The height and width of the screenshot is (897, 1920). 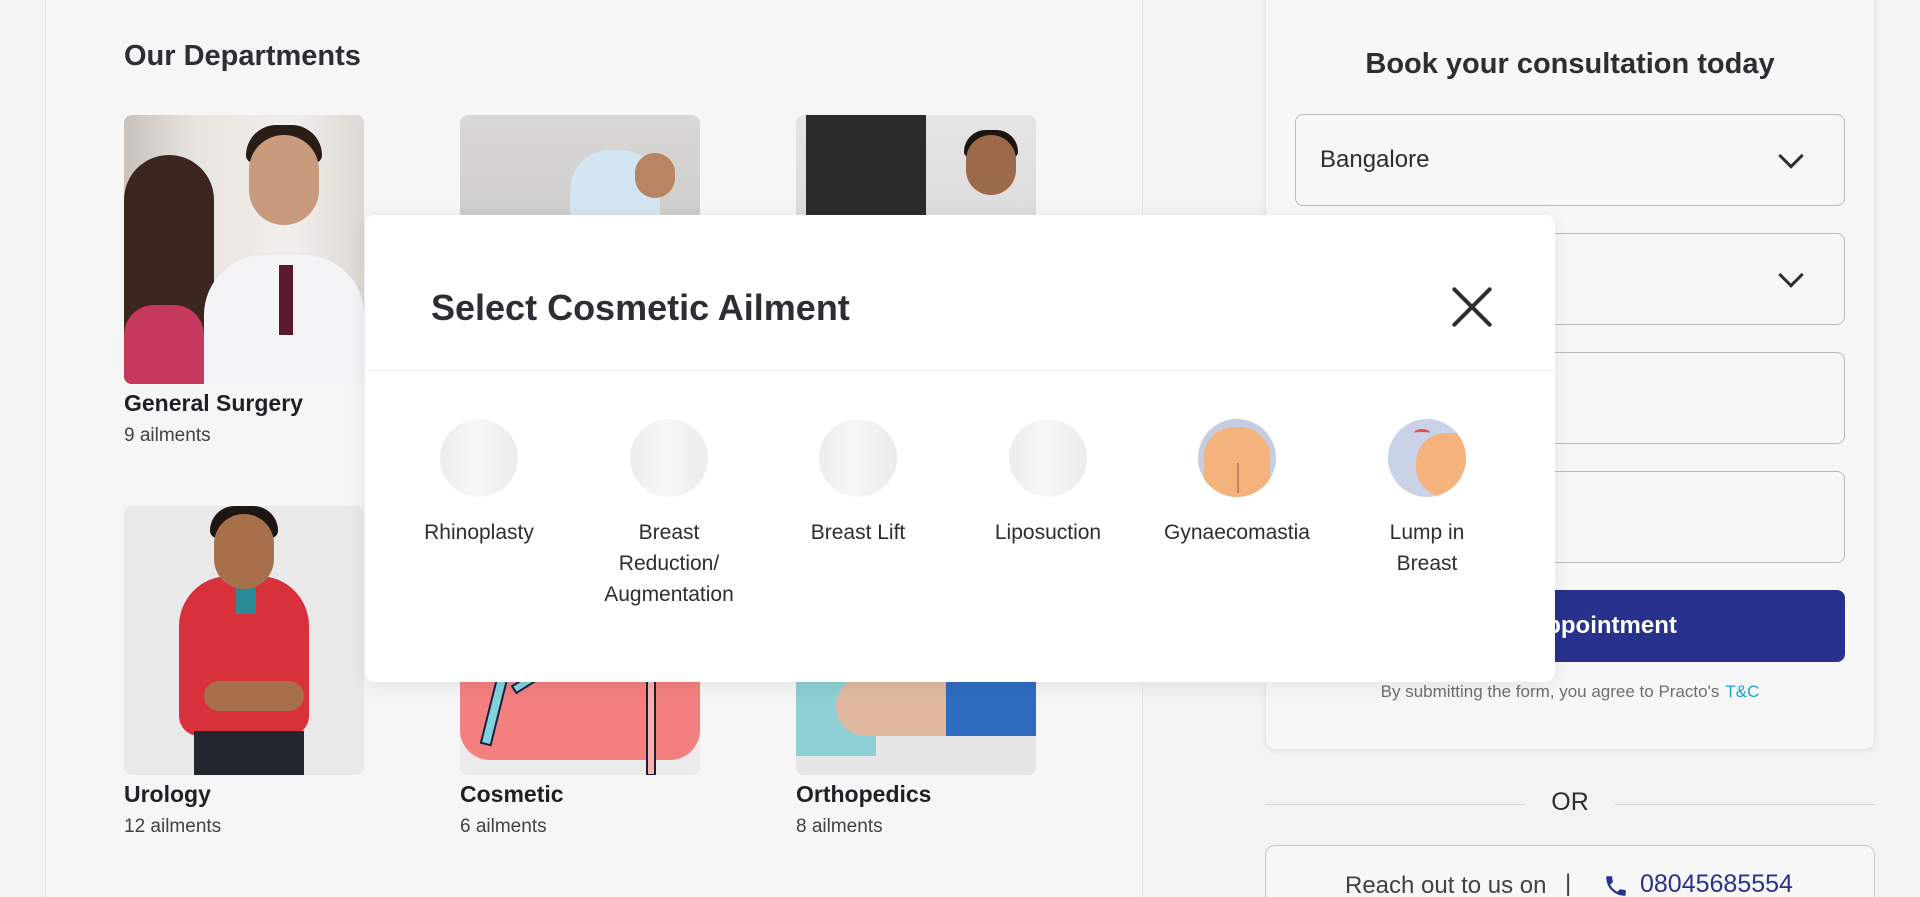 I want to click on ailment-label: Gynaecomastia, so click(x=1237, y=532).